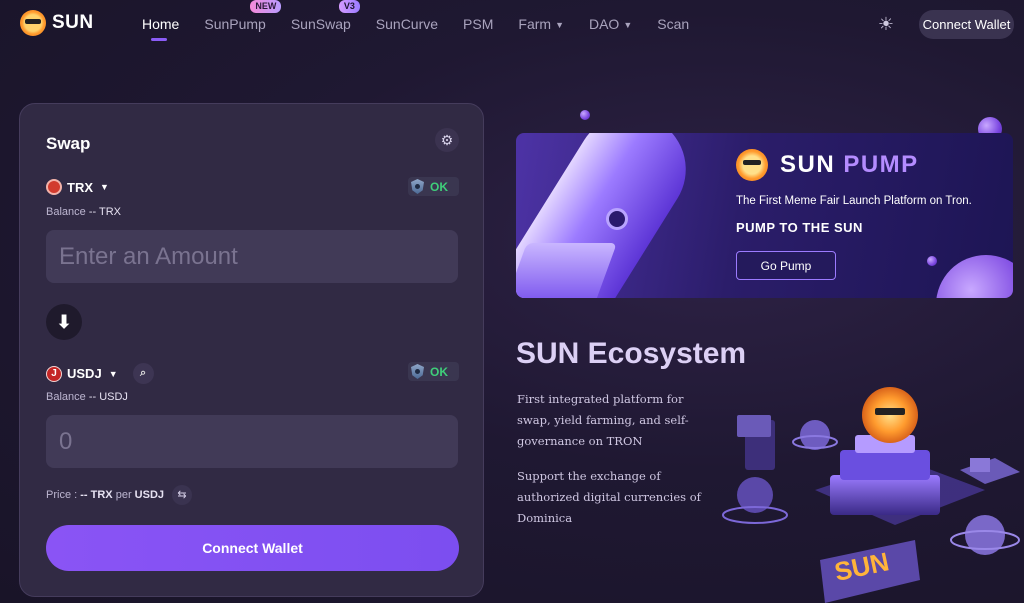 This screenshot has width=1024, height=603. What do you see at coordinates (64, 322) in the screenshot?
I see `arrow-down-icon: ⬇` at bounding box center [64, 322].